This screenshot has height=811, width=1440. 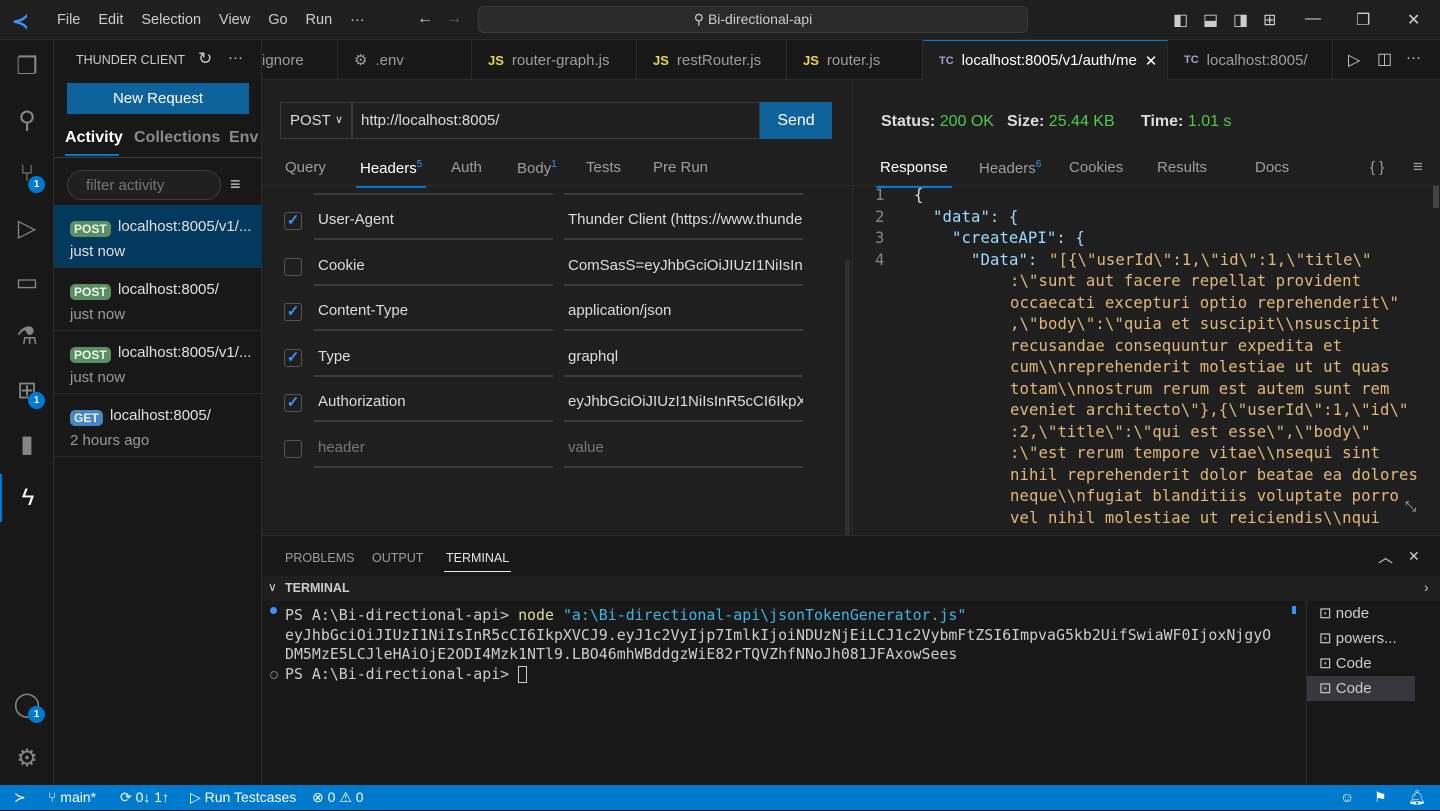 What do you see at coordinates (391, 173) in the screenshot?
I see `tab-headers: Headers5` at bounding box center [391, 173].